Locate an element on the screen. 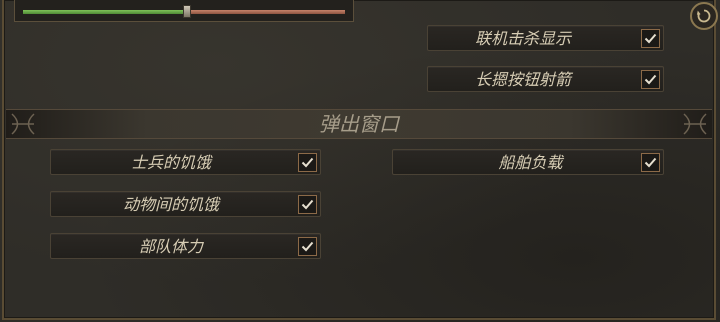  refresh-button is located at coordinates (704, 16).